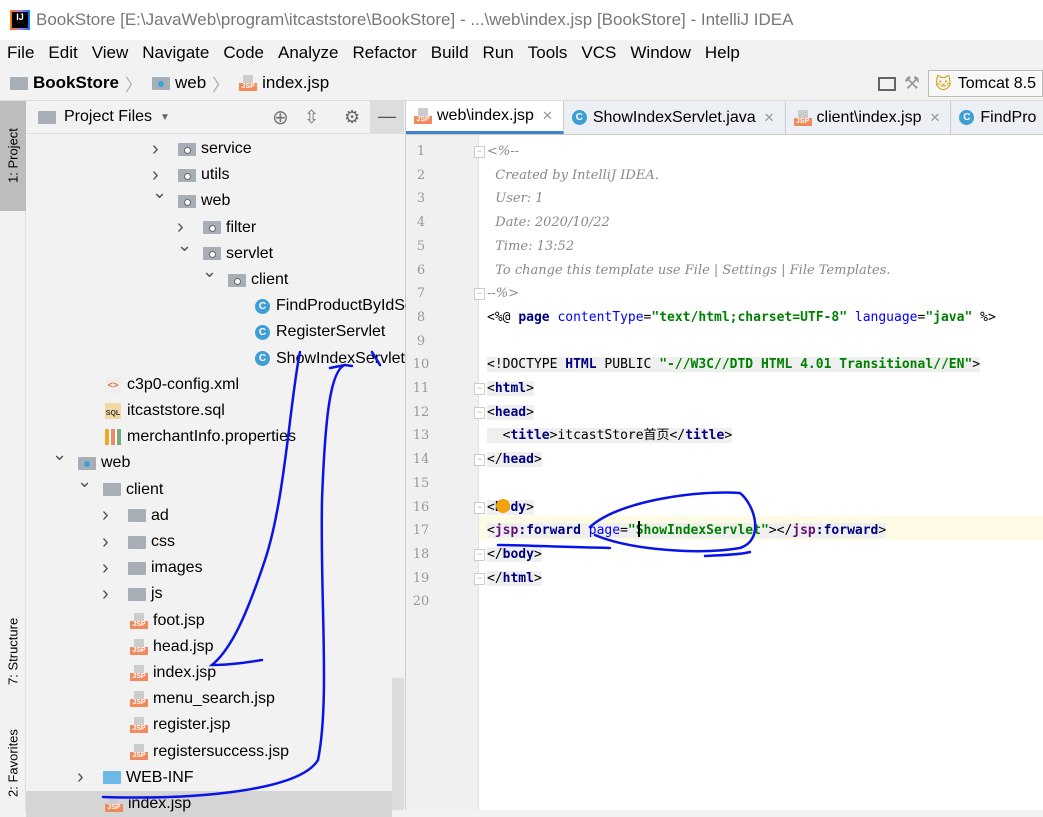  Describe the element at coordinates (200, 437) in the screenshot. I see `tree-item: merchantInfo.properties` at that location.